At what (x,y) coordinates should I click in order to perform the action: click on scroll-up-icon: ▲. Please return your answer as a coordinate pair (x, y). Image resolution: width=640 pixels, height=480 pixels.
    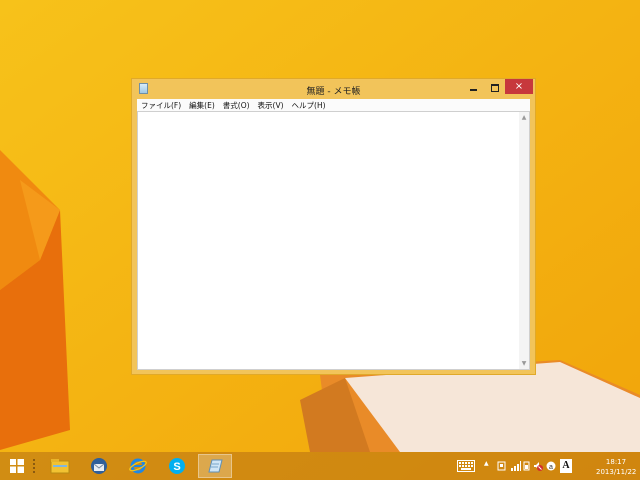
    Looking at the image, I should click on (524, 117).